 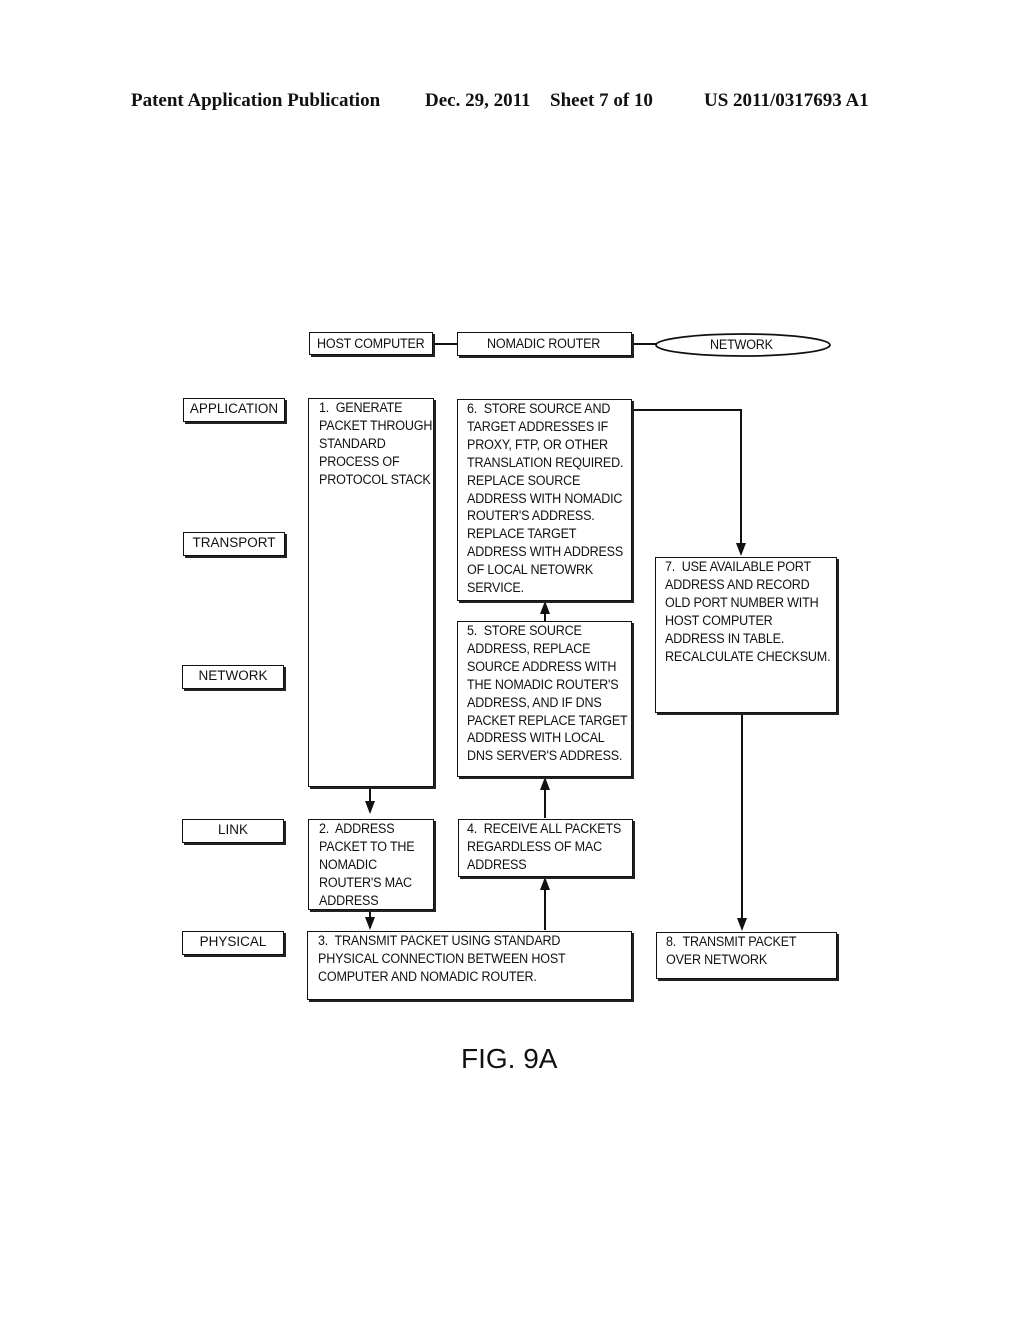 I want to click on entity-nomadic-router-label: NOMADIC ROUTER, so click(x=544, y=343).